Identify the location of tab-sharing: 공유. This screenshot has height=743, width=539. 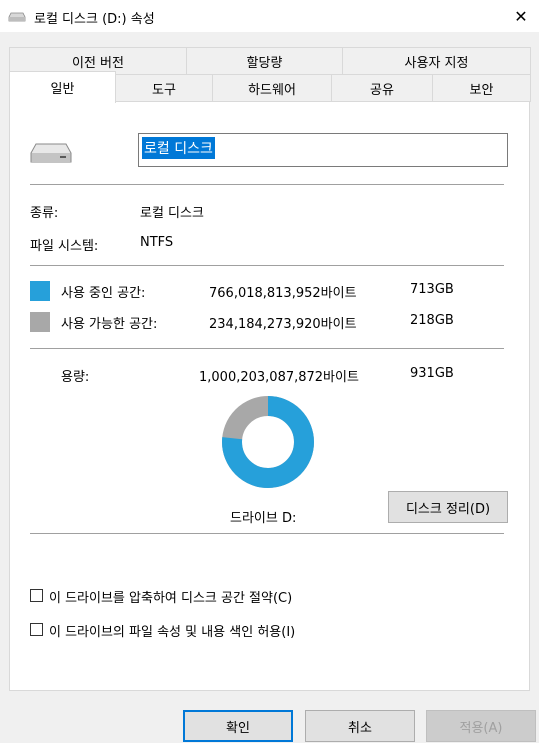
(382, 88).